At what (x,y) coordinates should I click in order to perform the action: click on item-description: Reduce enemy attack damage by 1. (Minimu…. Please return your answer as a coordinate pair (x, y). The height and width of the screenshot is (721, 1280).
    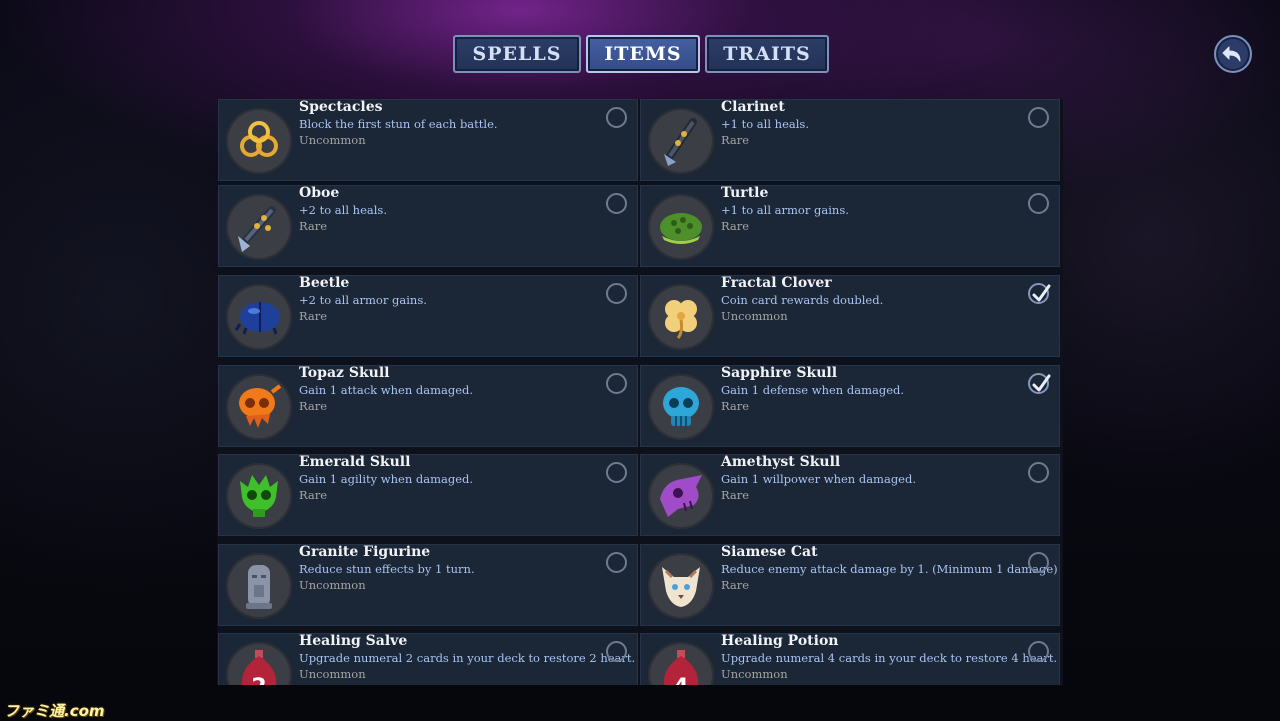
    Looking at the image, I should click on (889, 569).